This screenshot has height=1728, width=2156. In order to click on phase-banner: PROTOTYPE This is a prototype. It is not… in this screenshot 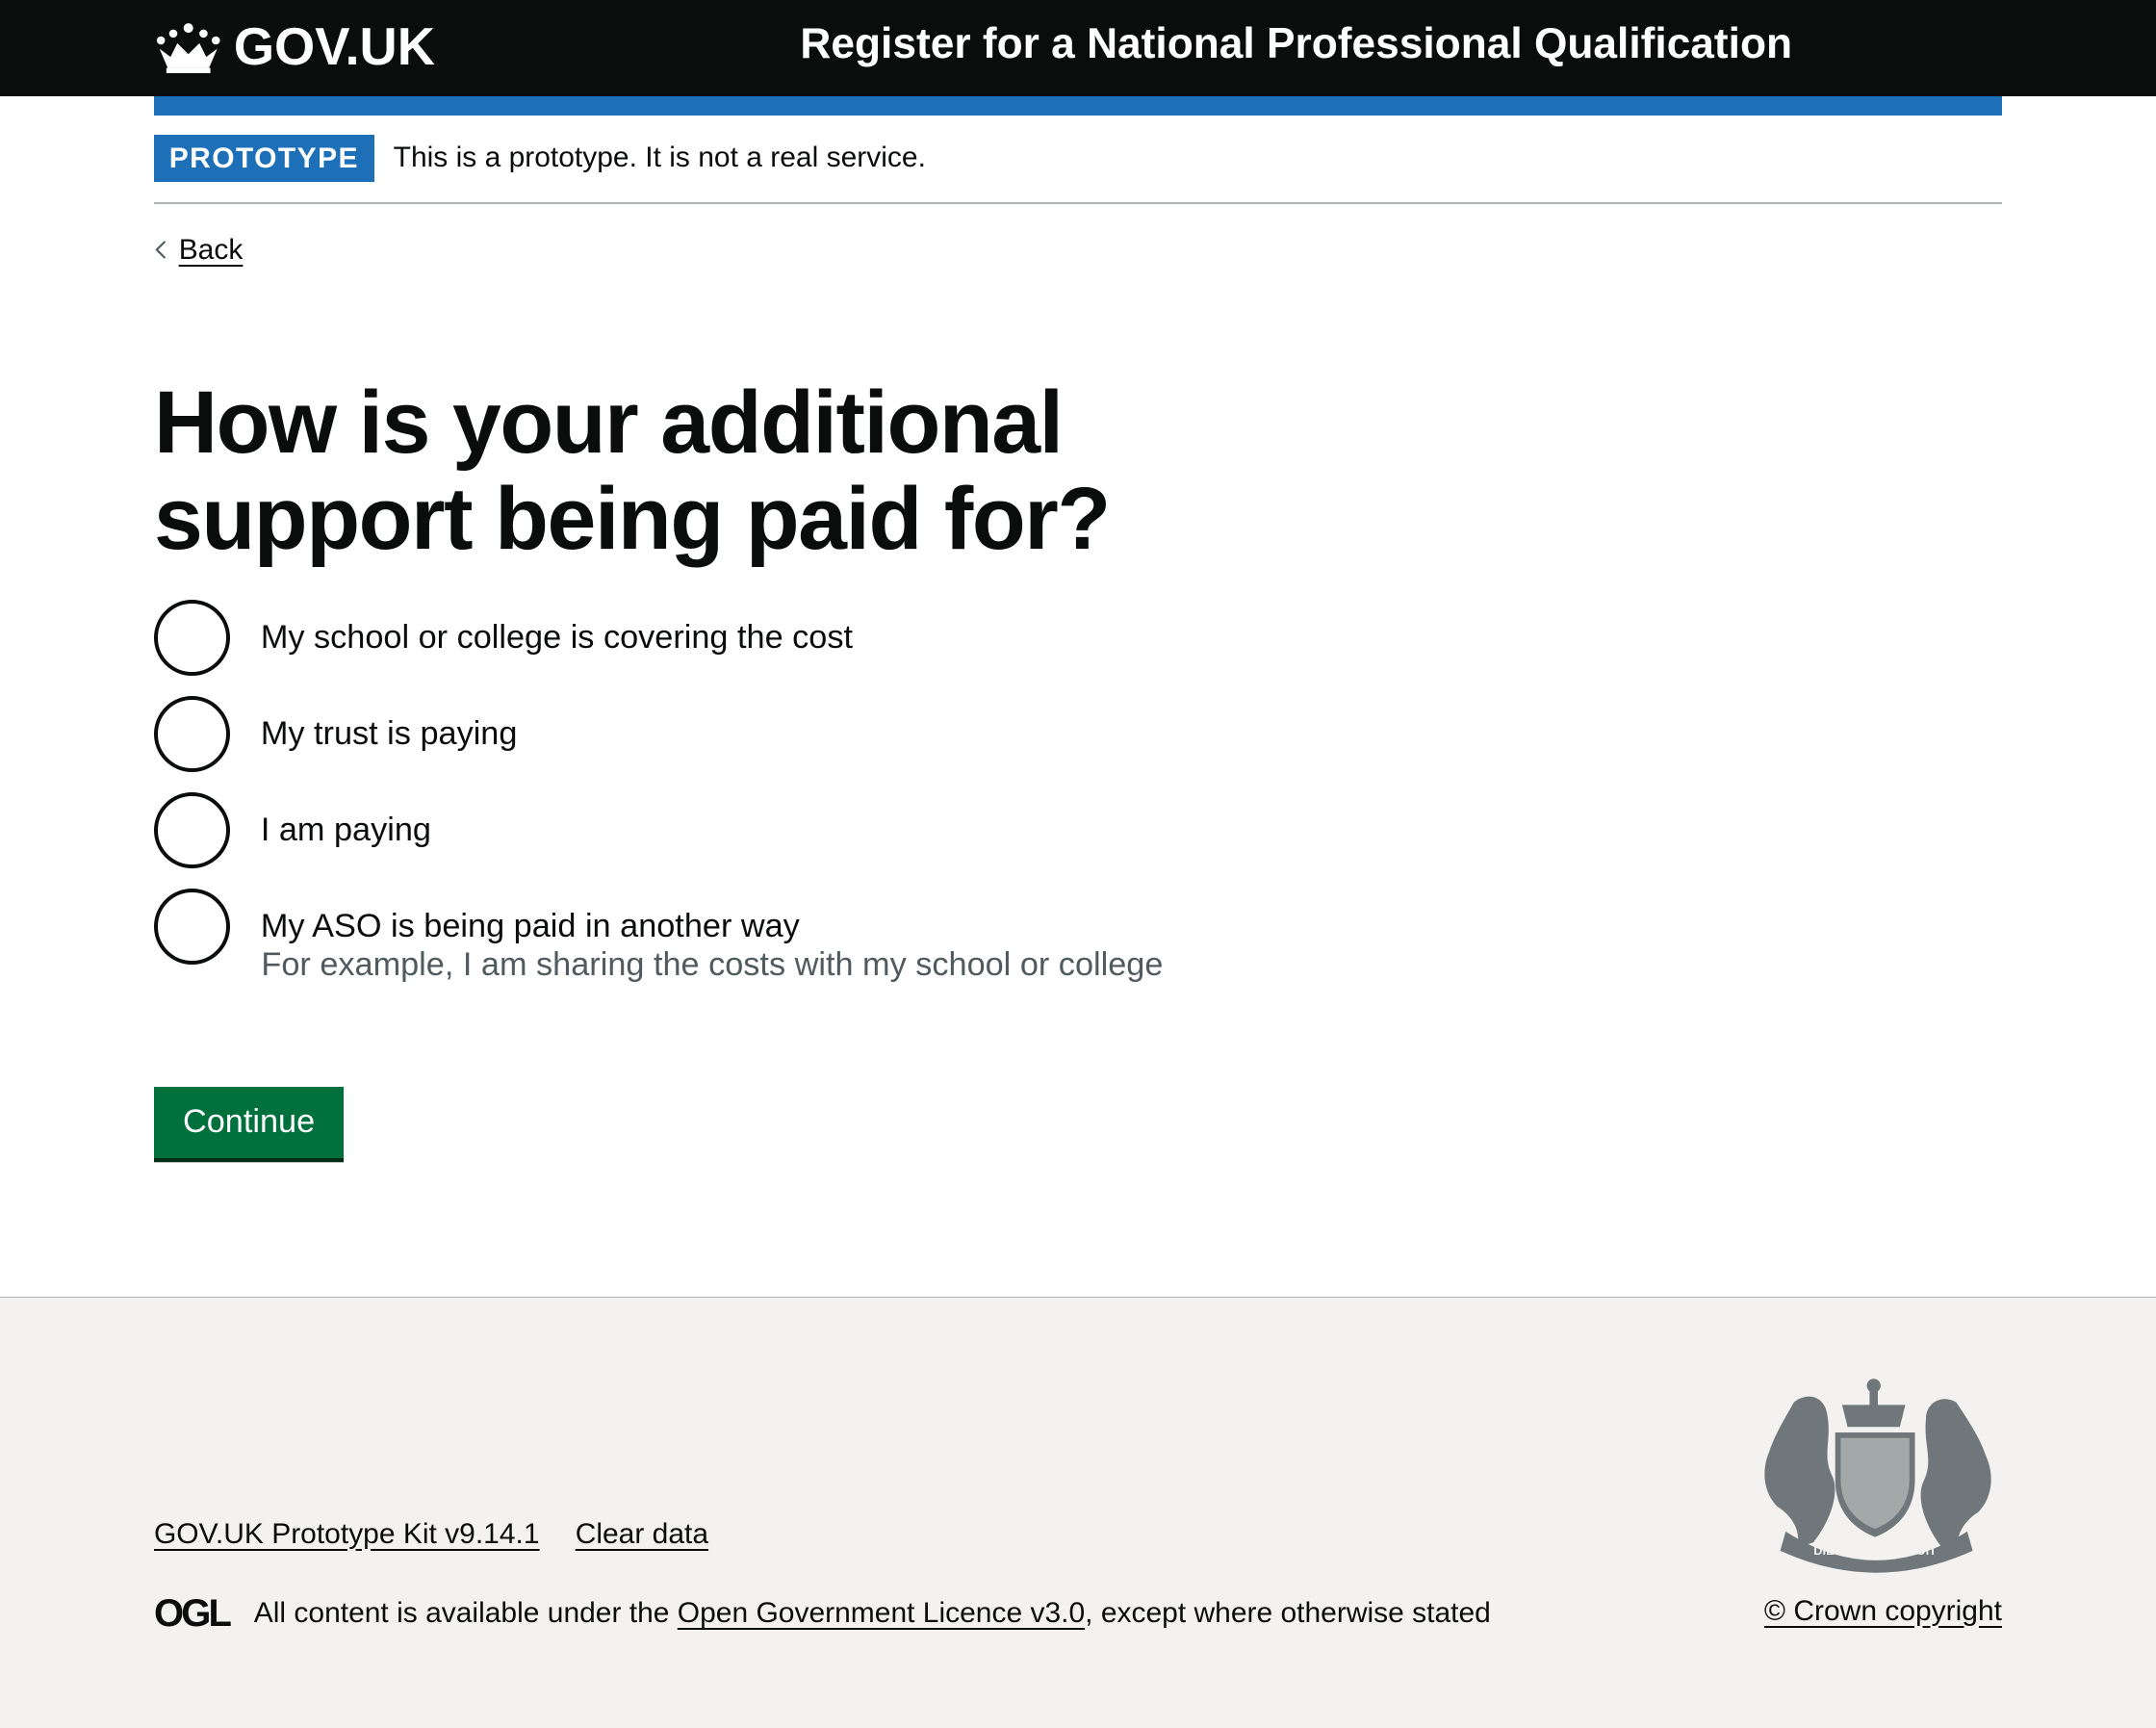, I will do `click(1077, 169)`.